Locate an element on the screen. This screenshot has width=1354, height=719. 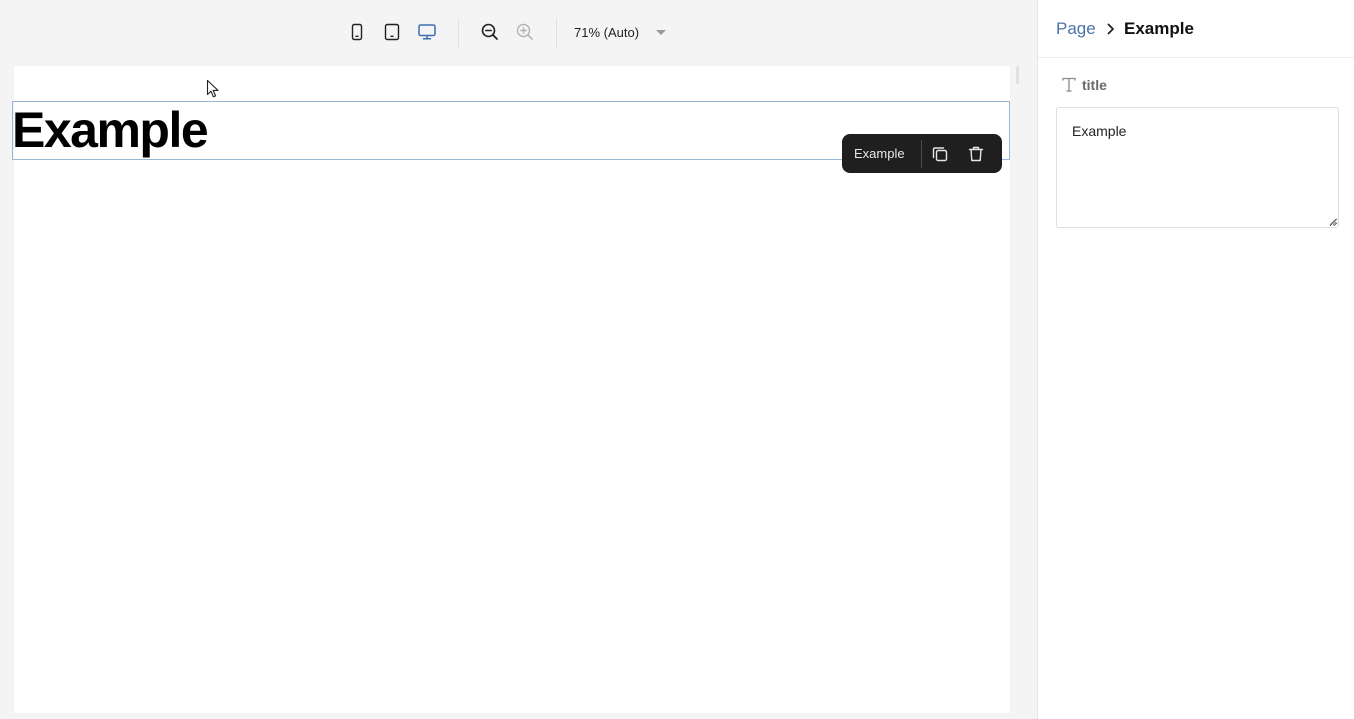
zoom-level-select: 71% (Auto) is located at coordinates (621, 32).